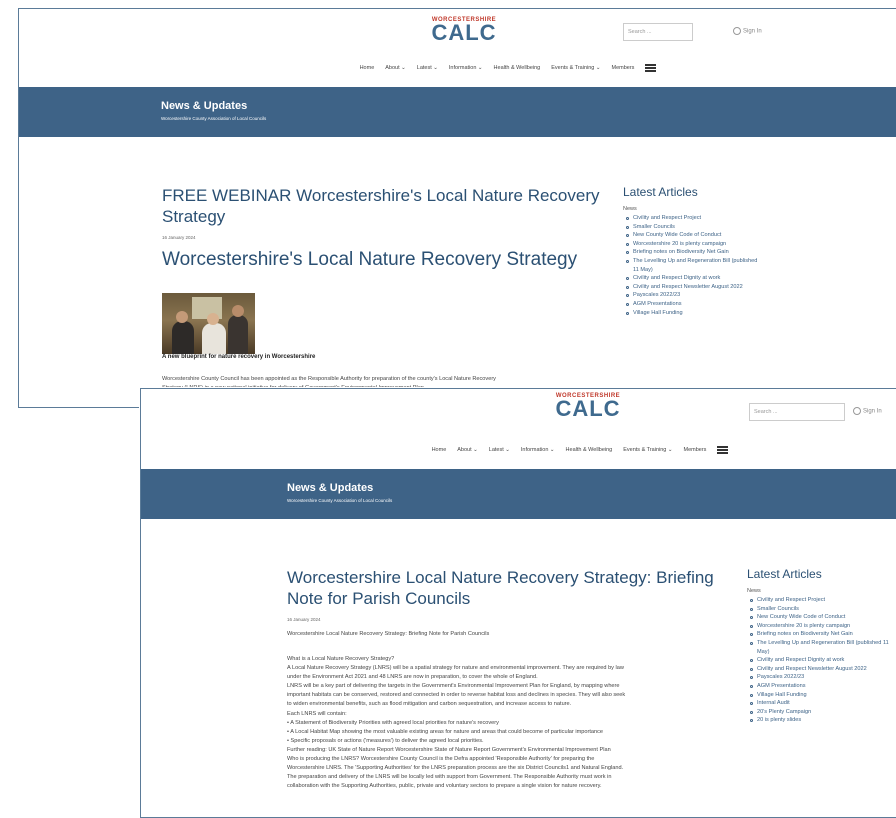  I want to click on body-line: Each LNRS will contain:, so click(317, 713).